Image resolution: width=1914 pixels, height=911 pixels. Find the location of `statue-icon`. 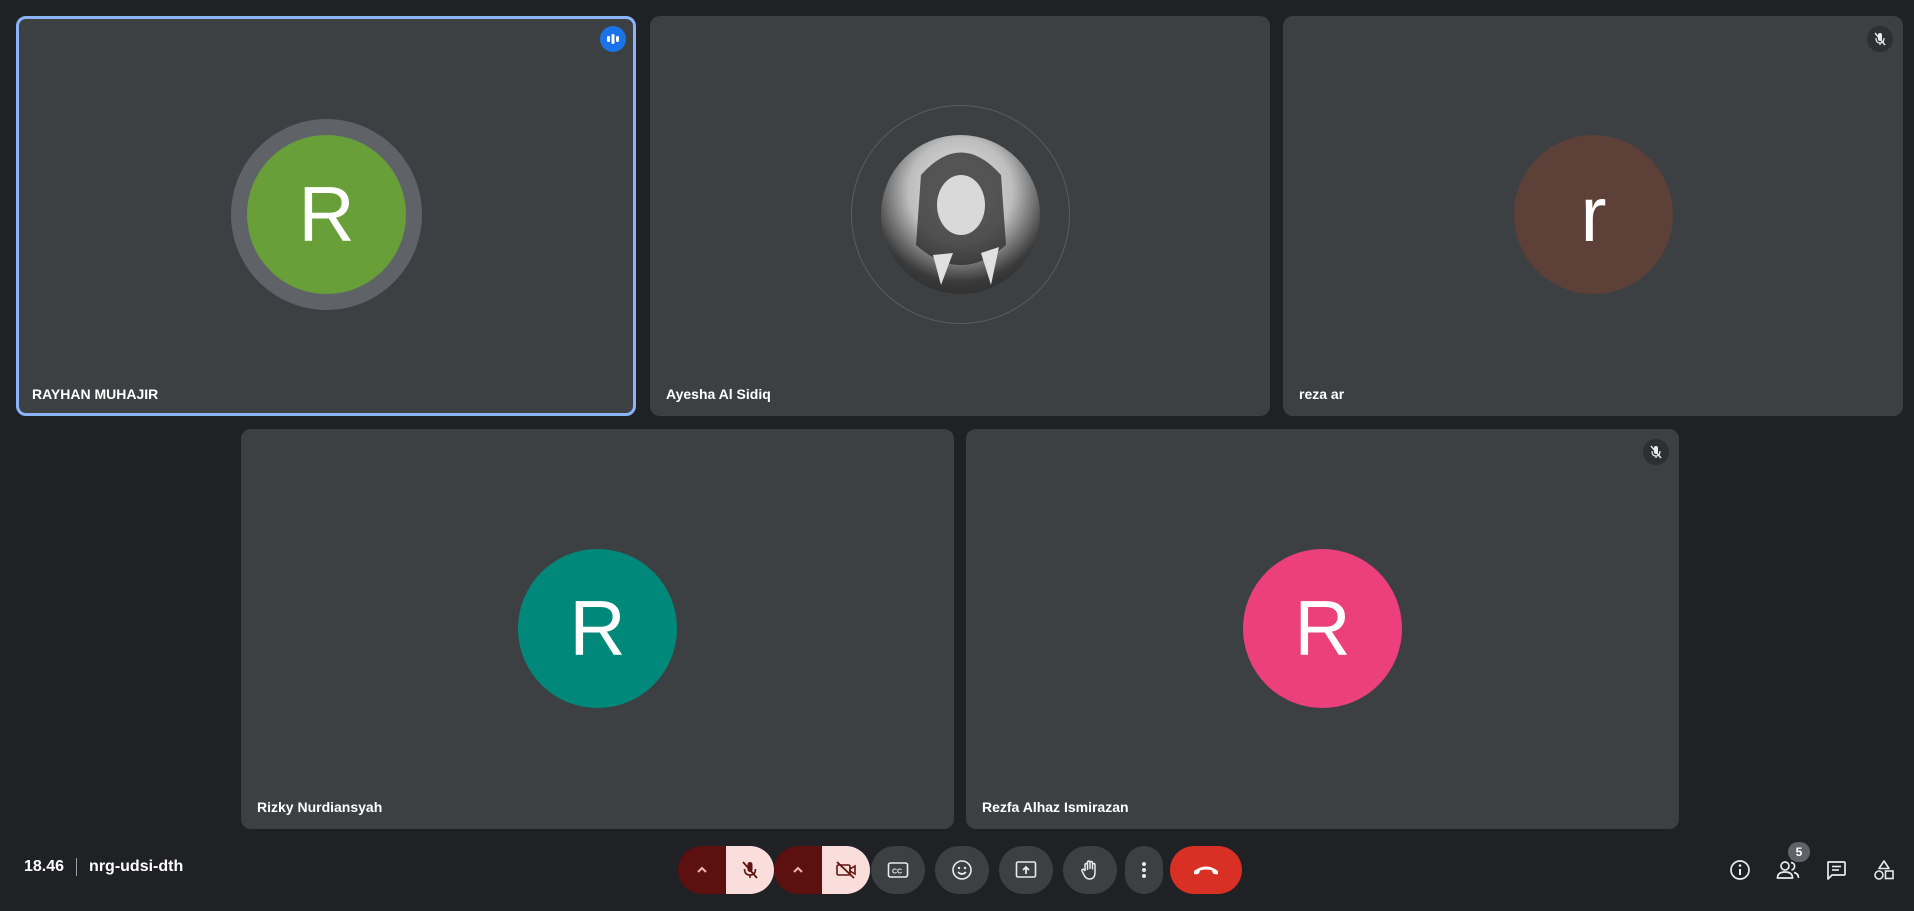

statue-icon is located at coordinates (961, 218).